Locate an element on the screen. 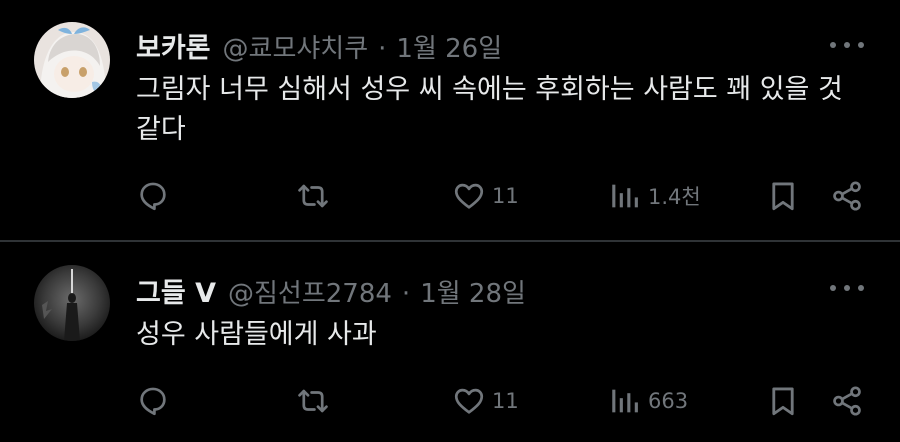 The image size is (900, 442). views-count: 1.4천 is located at coordinates (674, 197).